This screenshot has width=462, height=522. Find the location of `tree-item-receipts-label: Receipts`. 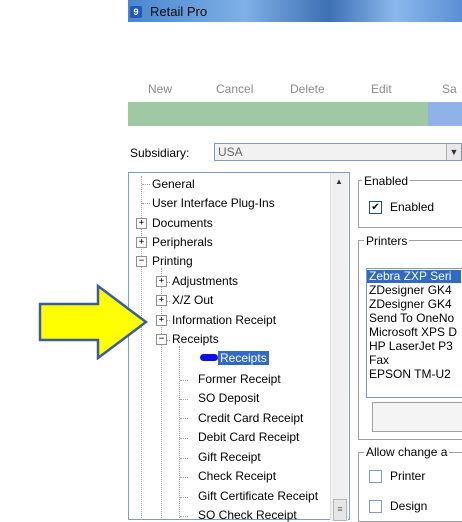

tree-item-receipts-label: Receipts is located at coordinates (243, 358).